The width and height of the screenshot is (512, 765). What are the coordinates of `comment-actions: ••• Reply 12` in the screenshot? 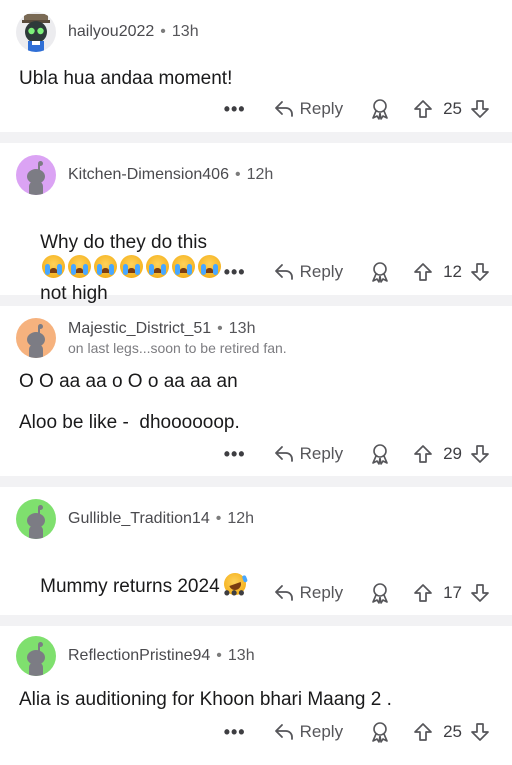 It's located at (357, 272).